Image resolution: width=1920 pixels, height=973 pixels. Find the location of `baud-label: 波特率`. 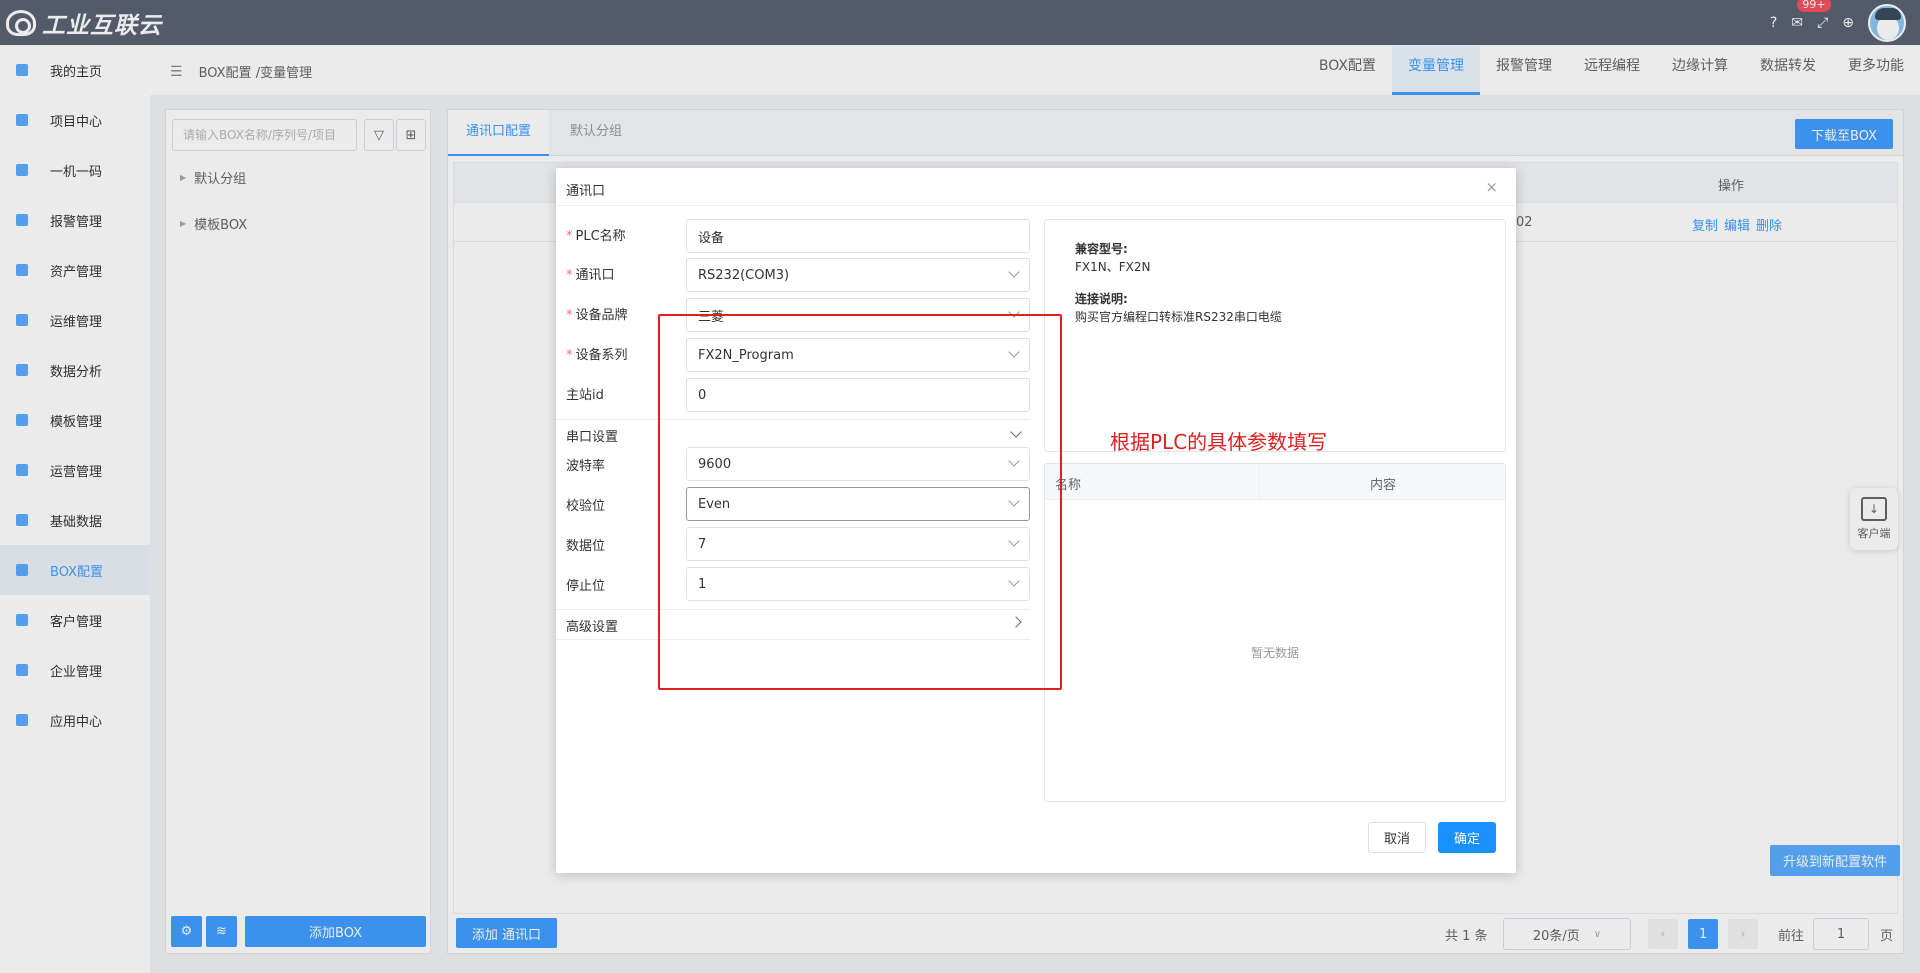

baud-label: 波特率 is located at coordinates (585, 464).